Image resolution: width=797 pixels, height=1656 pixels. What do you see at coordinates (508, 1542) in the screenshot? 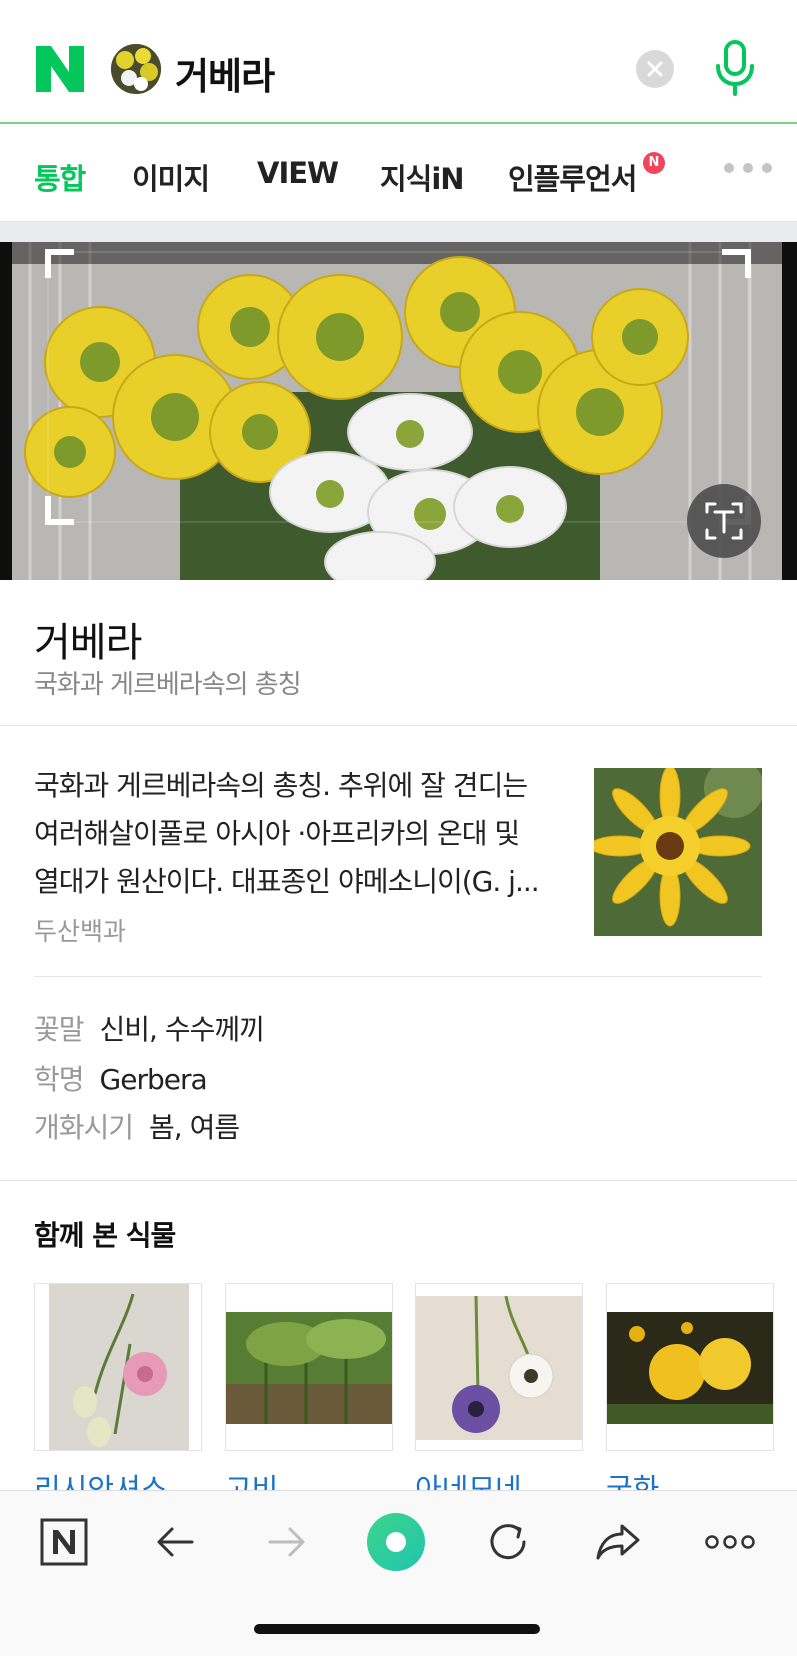
I see `refresh-icon` at bounding box center [508, 1542].